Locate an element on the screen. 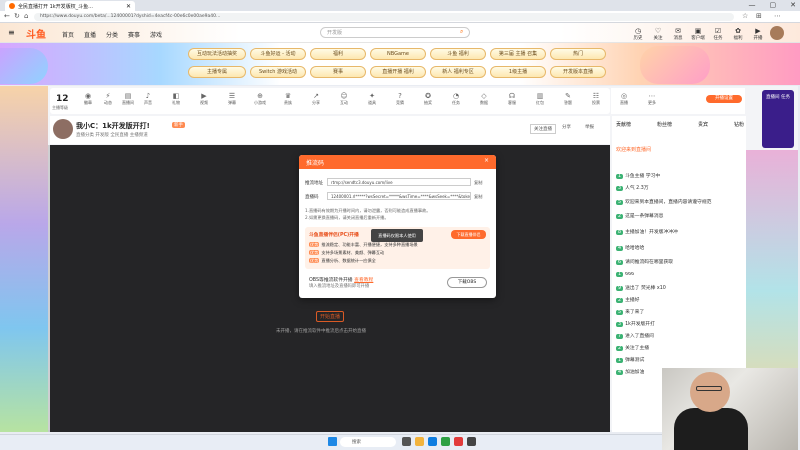  maximize-button: ▢ is located at coordinates (773, 5).